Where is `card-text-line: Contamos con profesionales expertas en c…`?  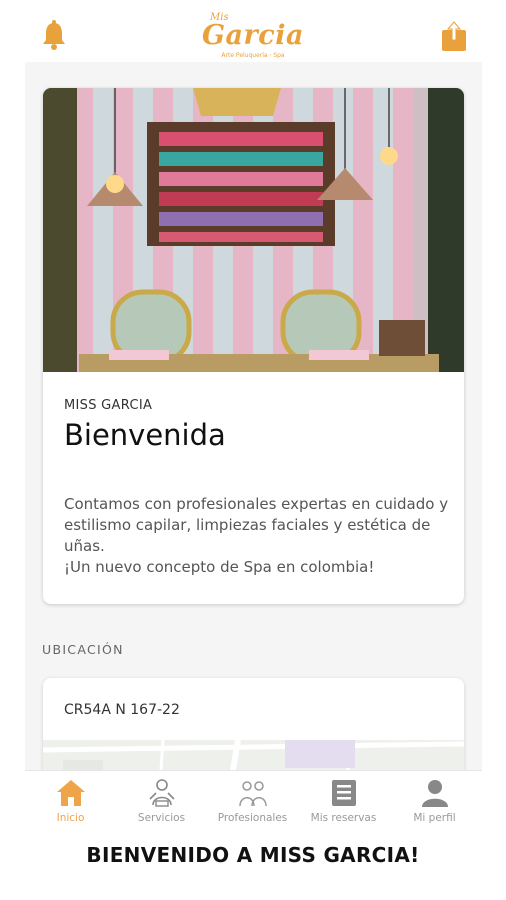 card-text-line: Contamos con profesionales expertas en c… is located at coordinates (256, 504).